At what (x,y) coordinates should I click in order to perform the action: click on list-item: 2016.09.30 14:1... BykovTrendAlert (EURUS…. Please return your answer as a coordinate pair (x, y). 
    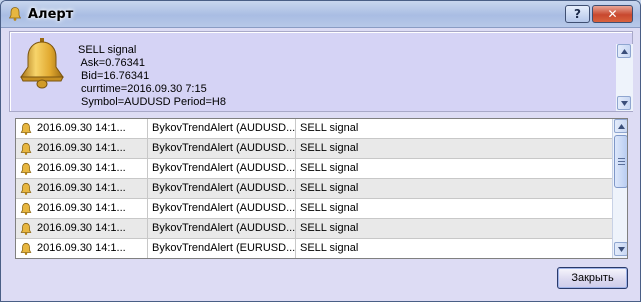
    Looking at the image, I should click on (314, 248).